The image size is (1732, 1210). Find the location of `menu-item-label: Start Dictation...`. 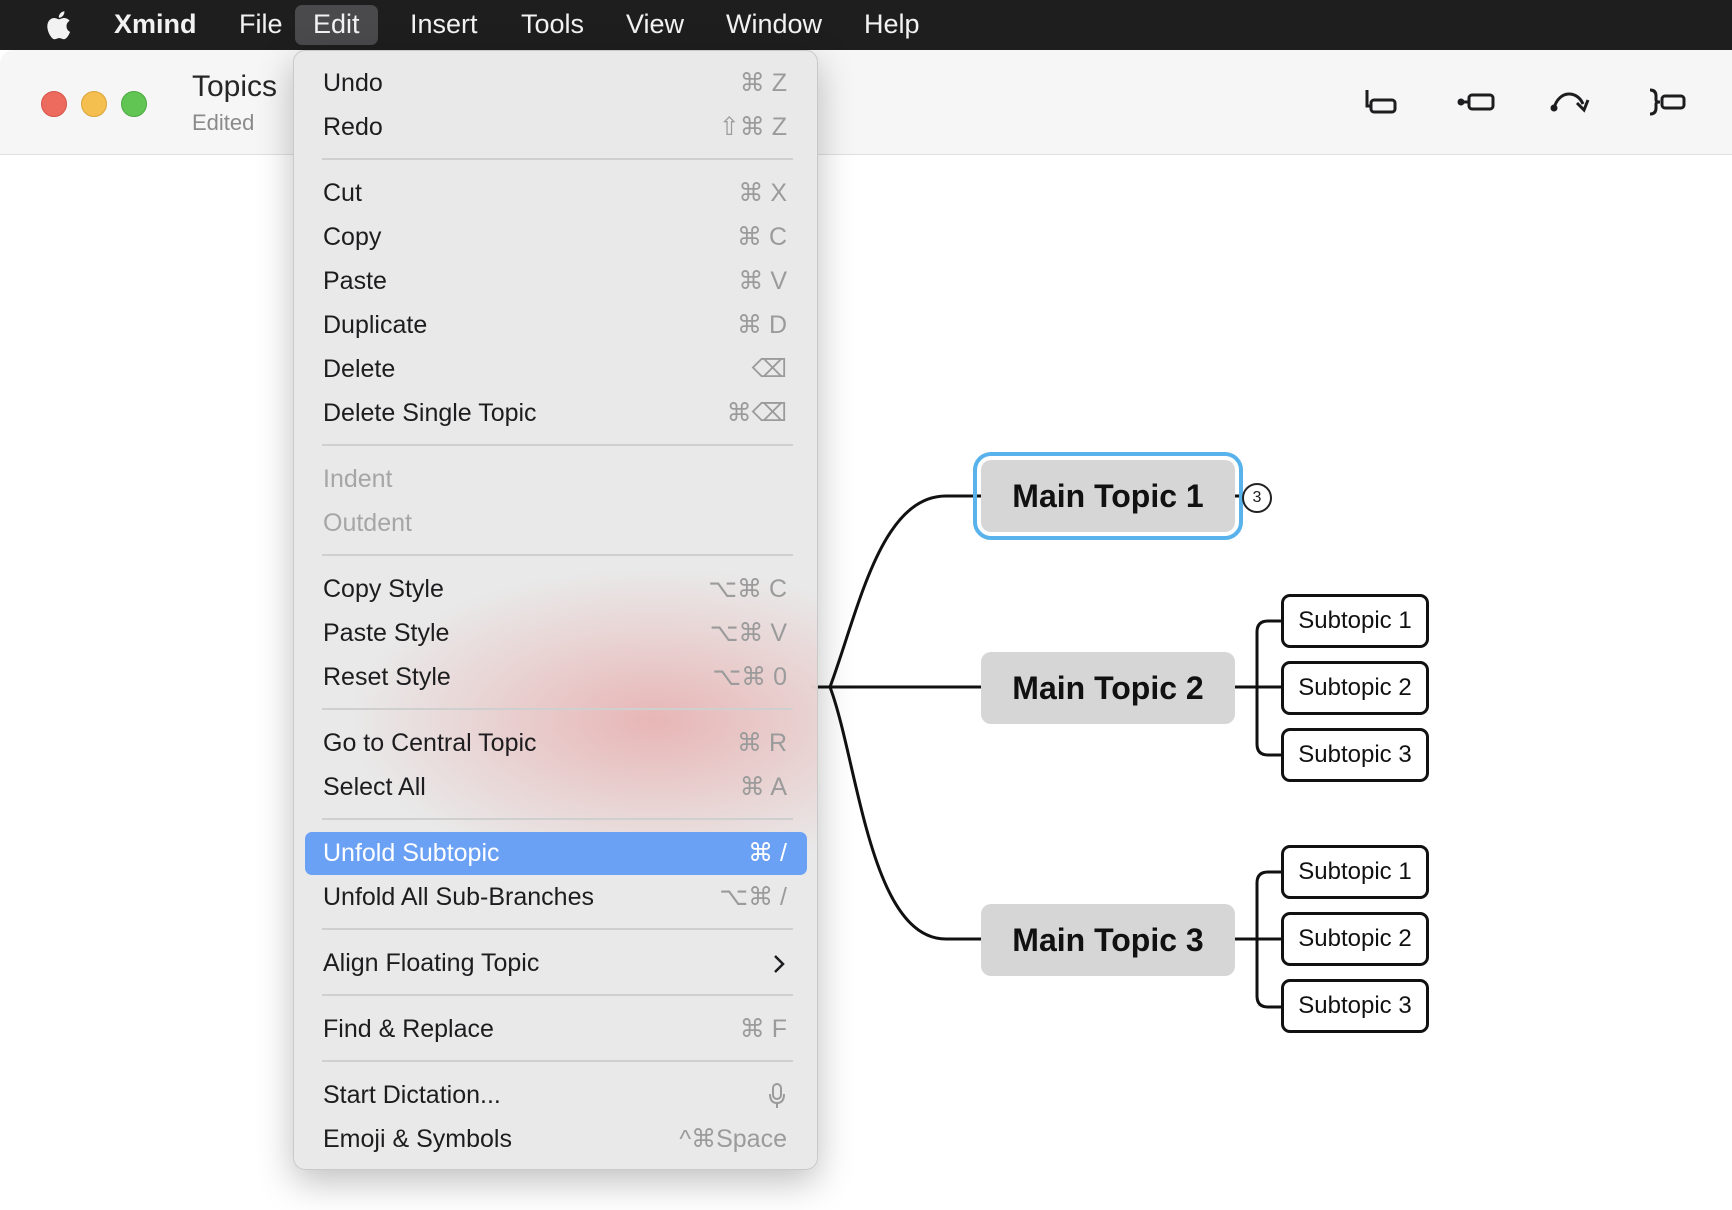

menu-item-label: Start Dictation... is located at coordinates (412, 1095).